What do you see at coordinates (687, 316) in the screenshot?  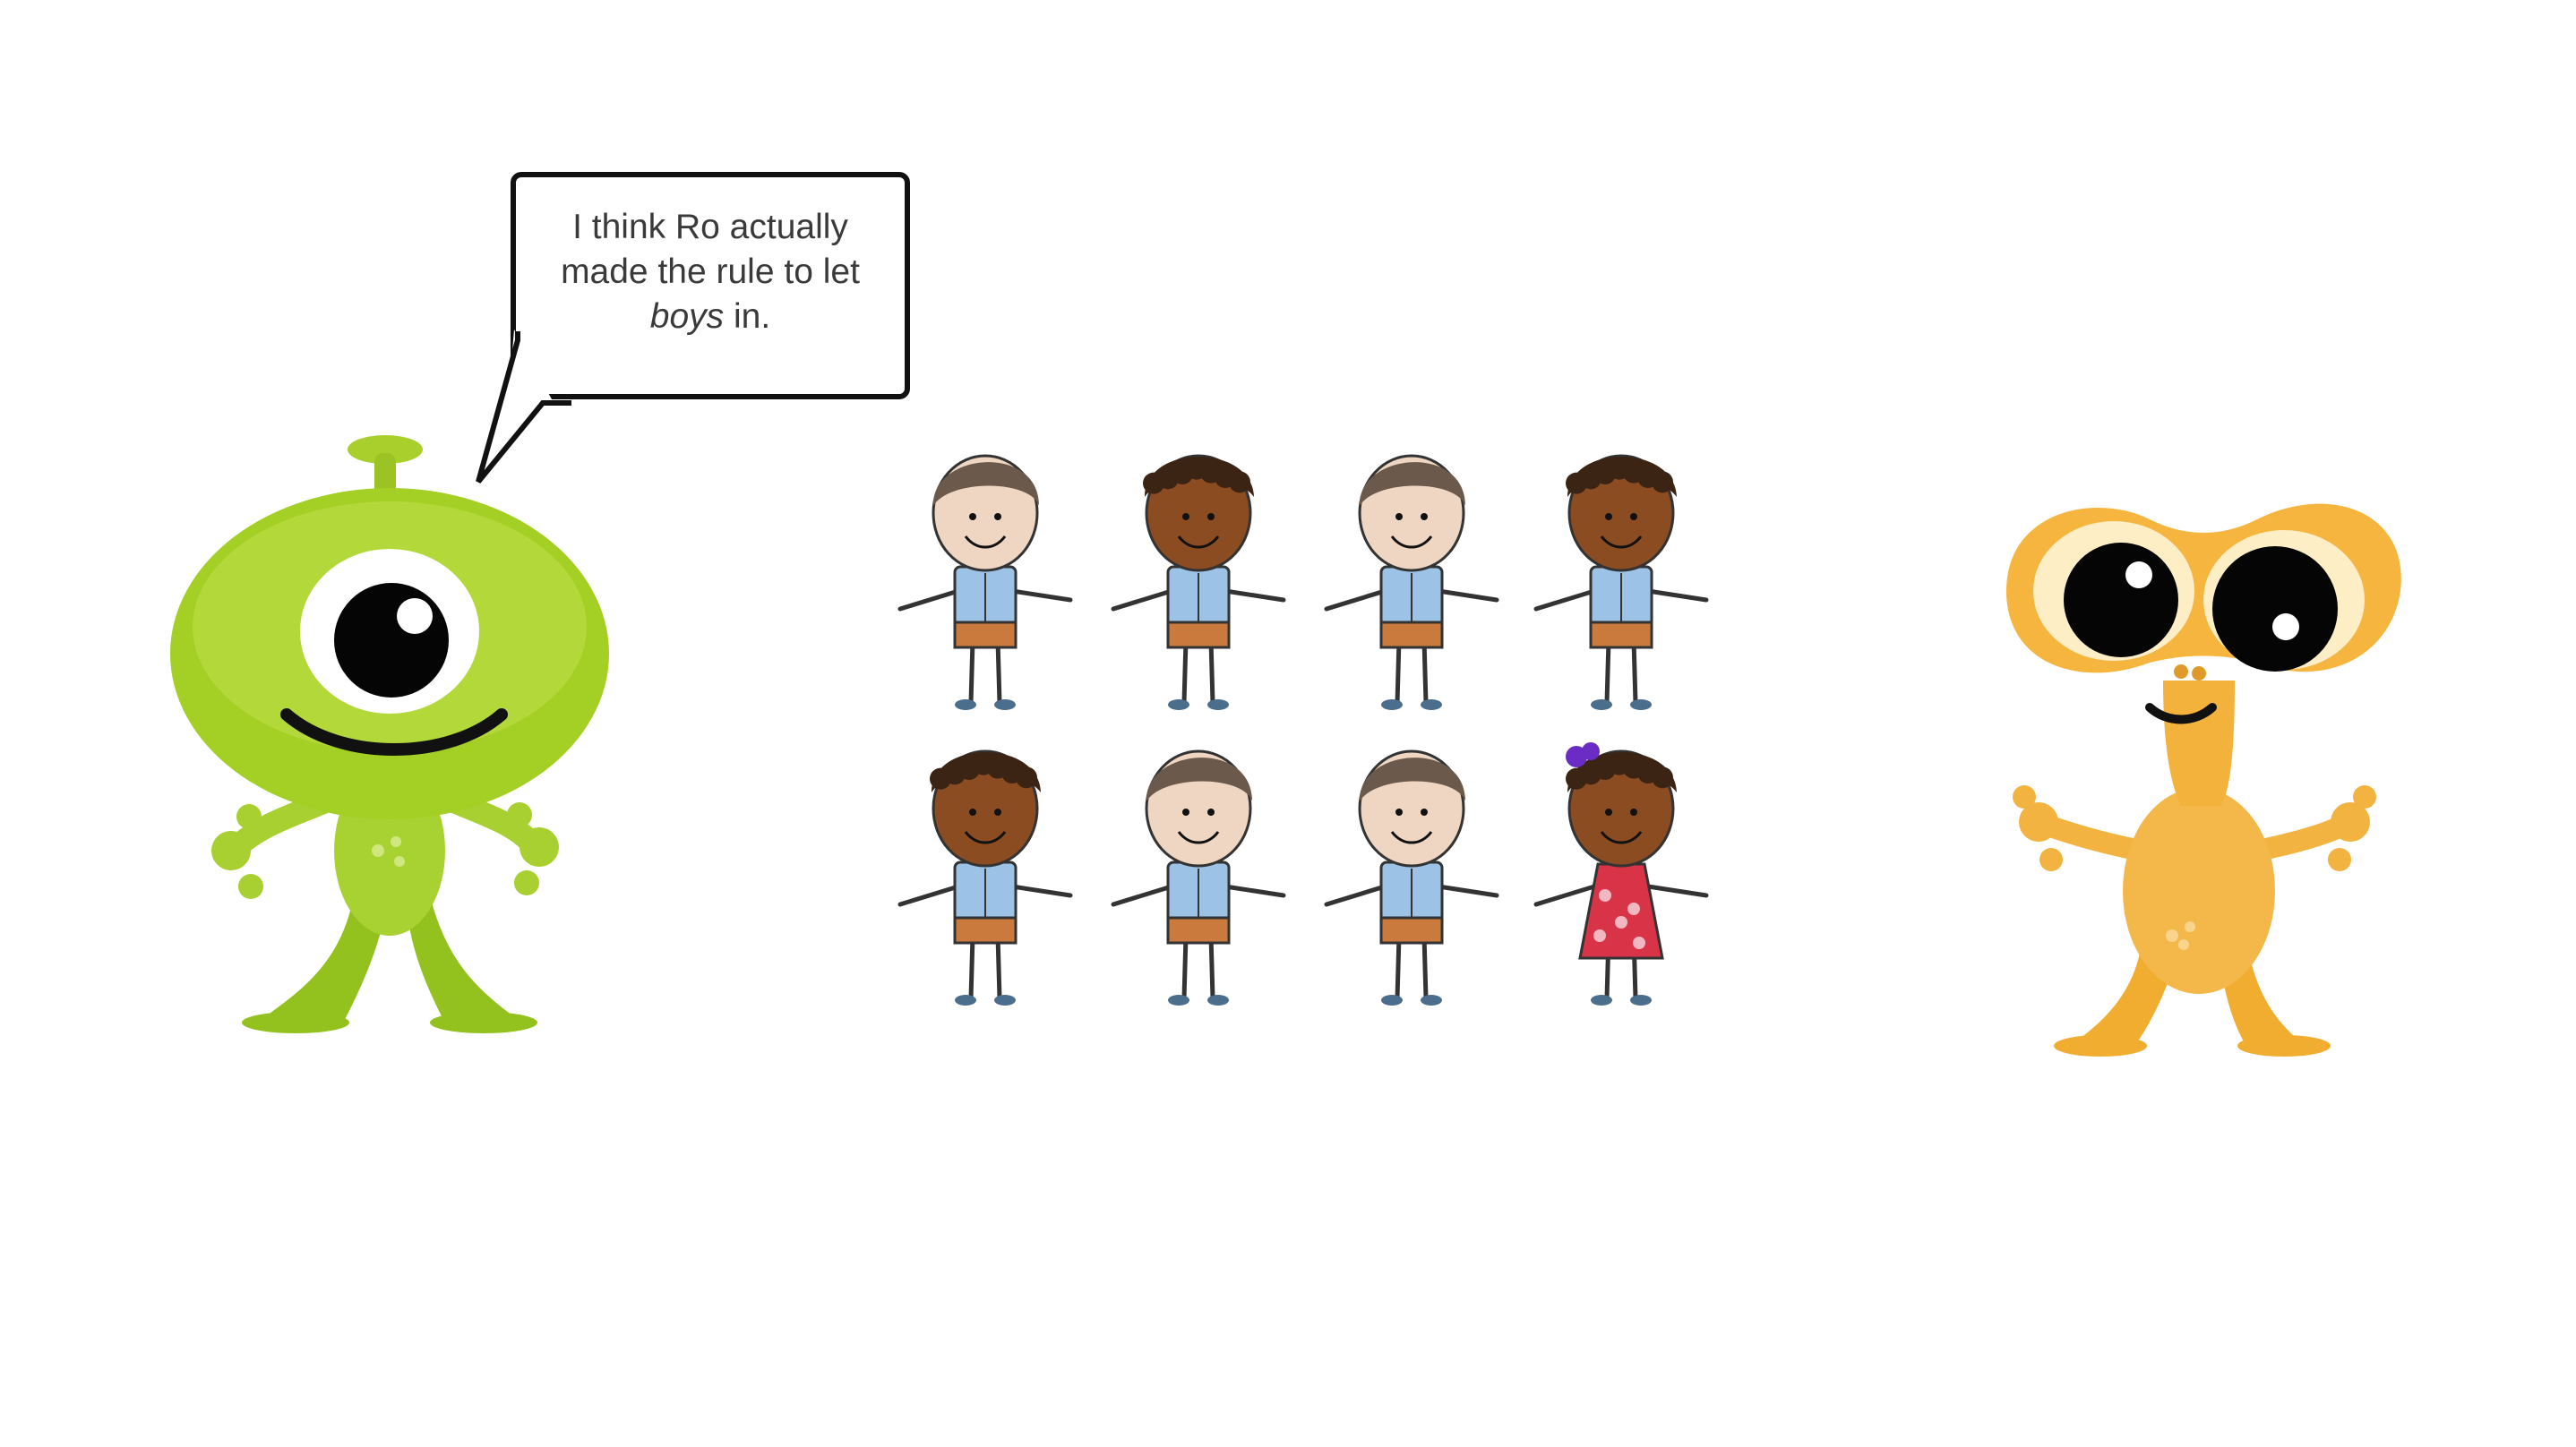 I see `speech-emphasis-word: boys` at bounding box center [687, 316].